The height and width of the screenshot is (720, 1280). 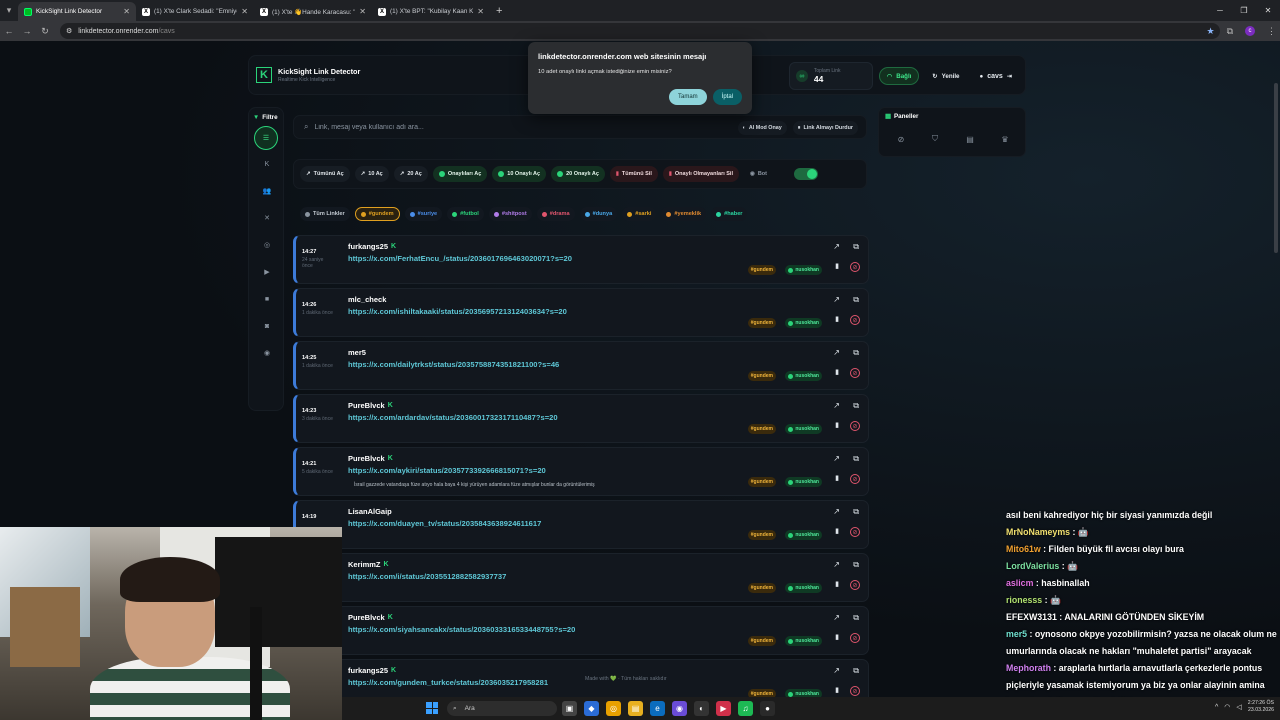 What do you see at coordinates (367, 299) in the screenshot?
I see `card-user: mlc_check` at bounding box center [367, 299].